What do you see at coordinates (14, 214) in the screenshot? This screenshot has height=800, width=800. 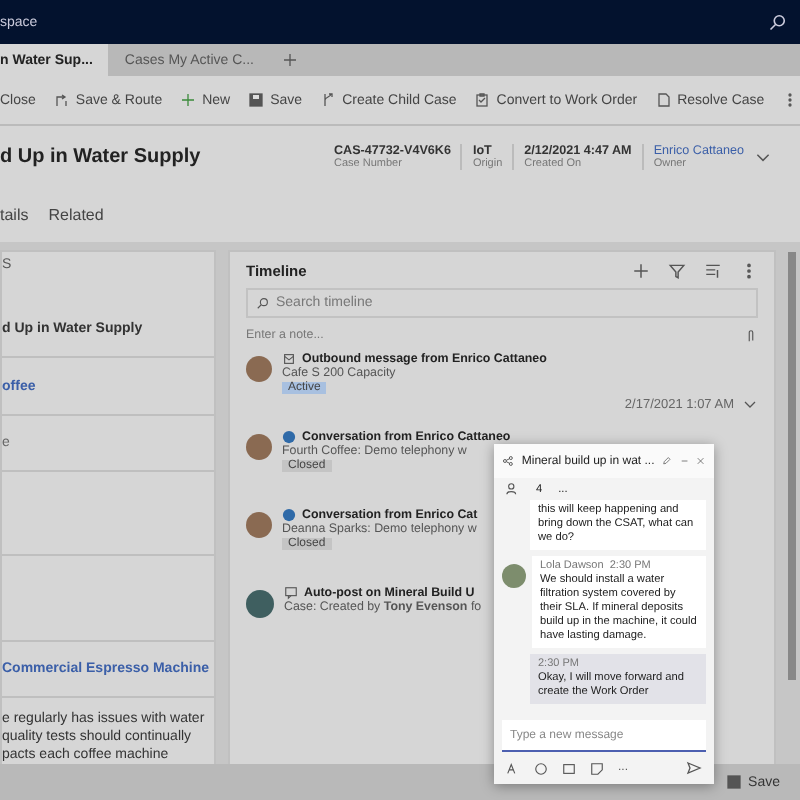 I see `form-tab: tails` at bounding box center [14, 214].